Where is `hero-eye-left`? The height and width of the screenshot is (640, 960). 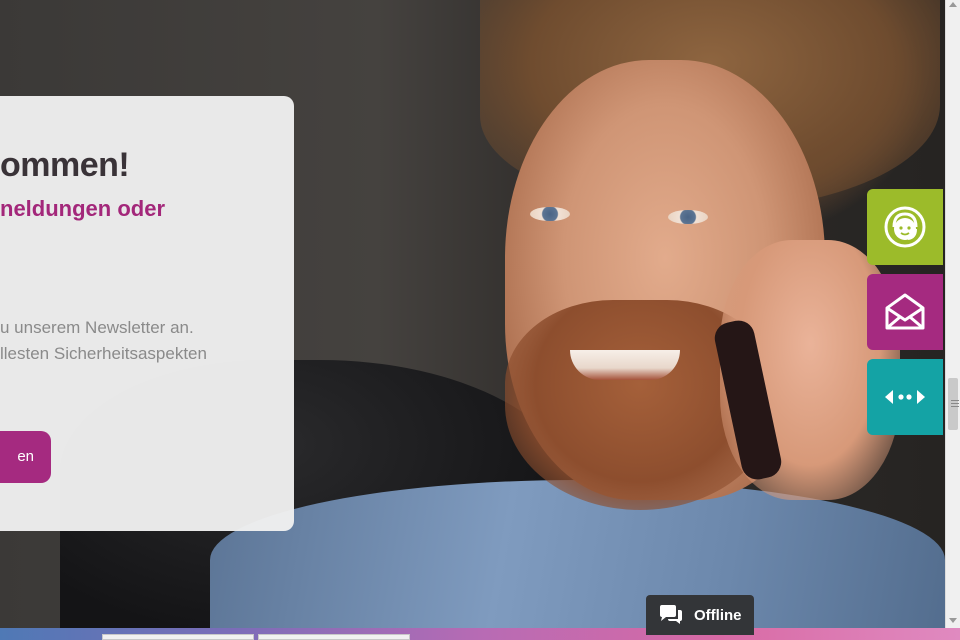 hero-eye-left is located at coordinates (550, 214).